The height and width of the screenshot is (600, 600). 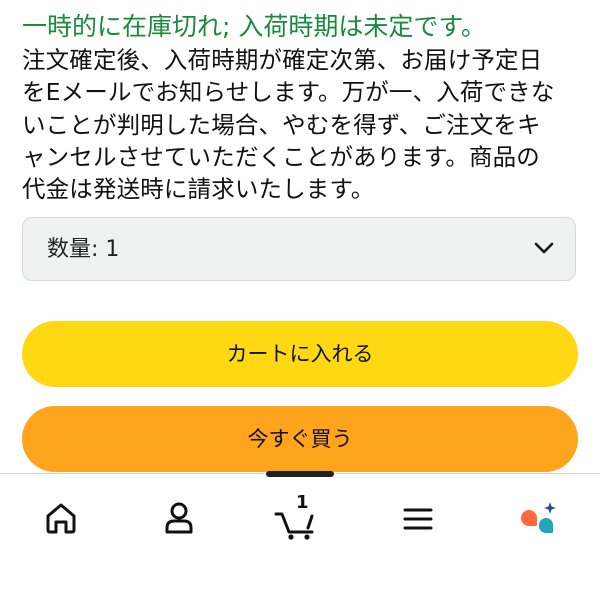 I want to click on nav-home, so click(x=61, y=518).